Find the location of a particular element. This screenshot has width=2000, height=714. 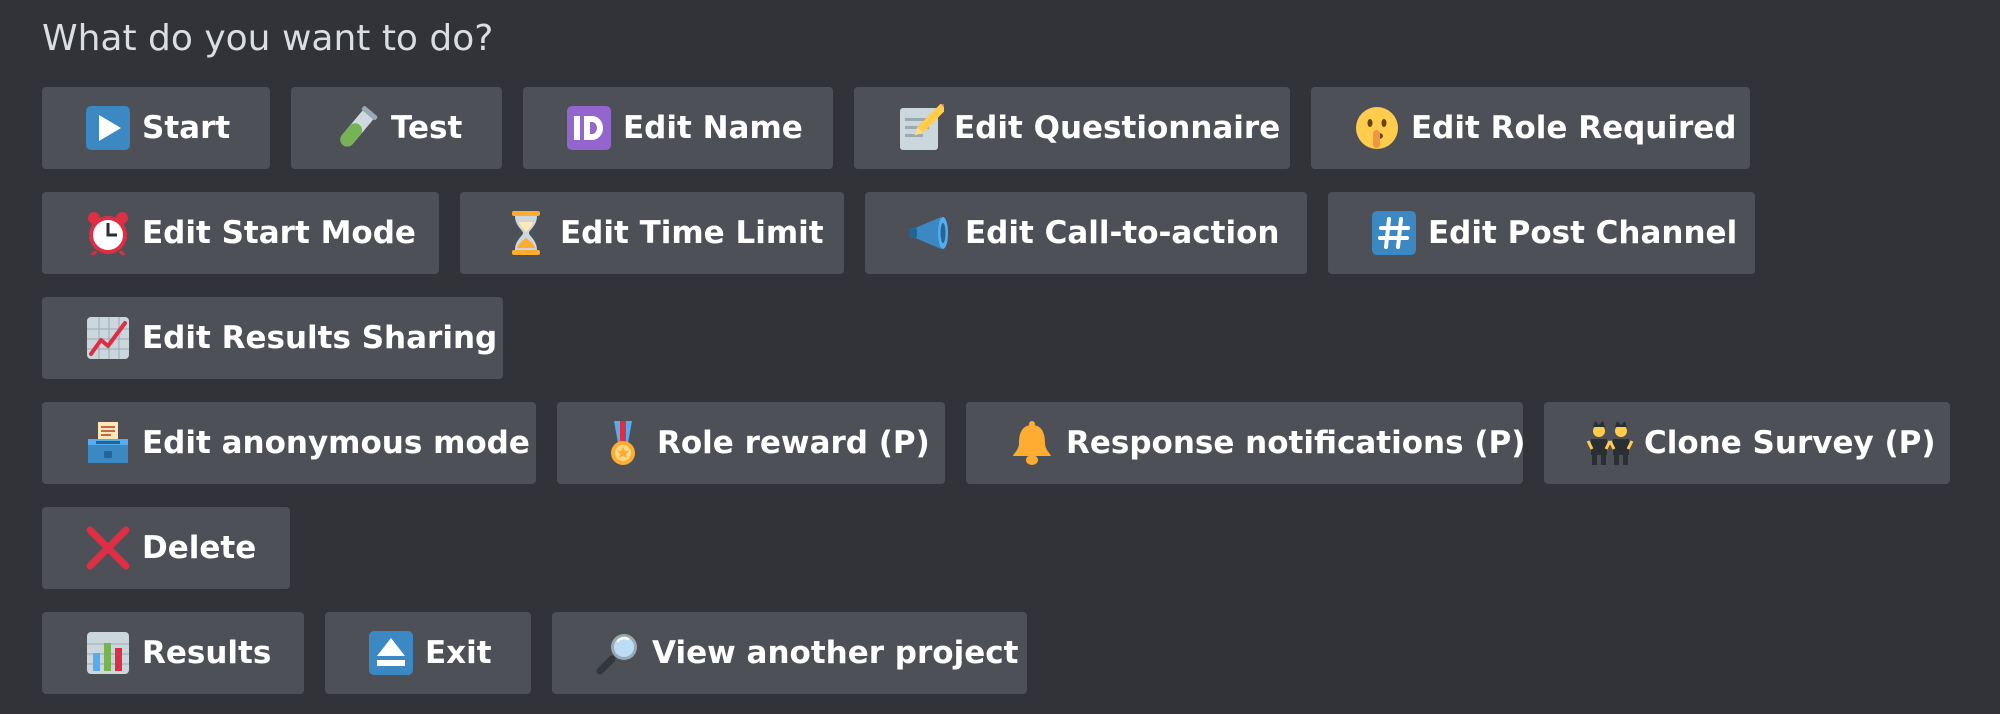

edit-time-limit-label: Edit Time Limit is located at coordinates (692, 233).